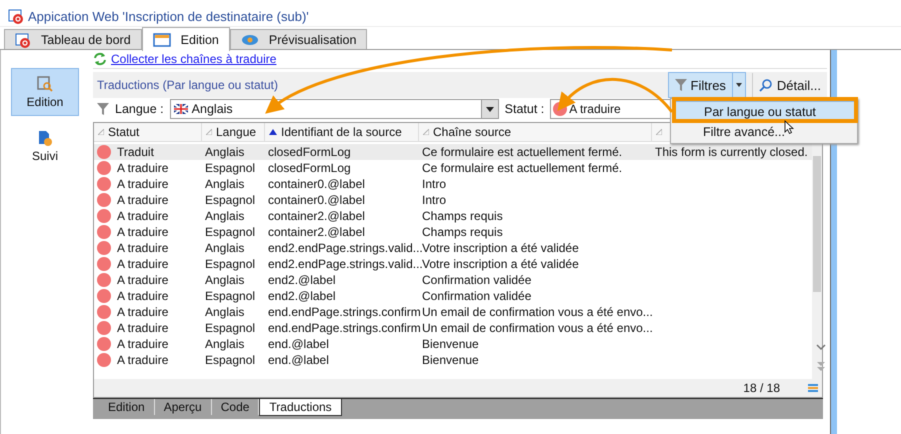  Describe the element at coordinates (187, 85) in the screenshot. I see `panel-title: Traductions (Par langue ou statut)` at that location.